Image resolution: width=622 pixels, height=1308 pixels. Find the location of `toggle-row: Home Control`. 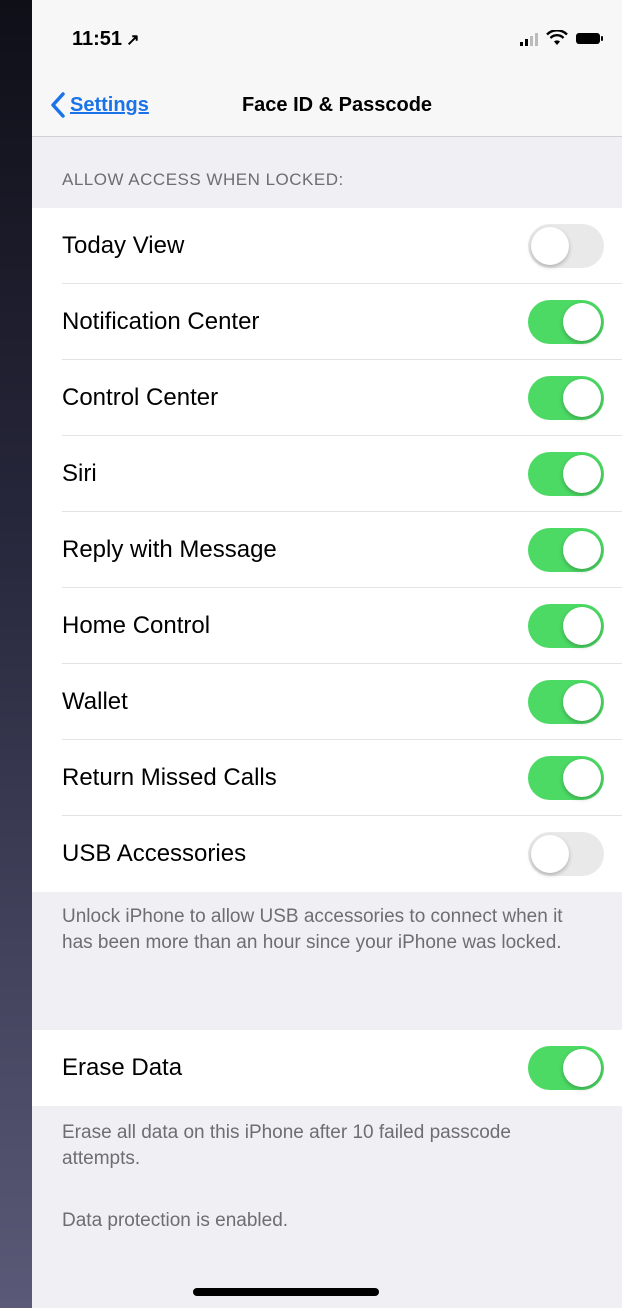

toggle-row: Home Control is located at coordinates (327, 626).